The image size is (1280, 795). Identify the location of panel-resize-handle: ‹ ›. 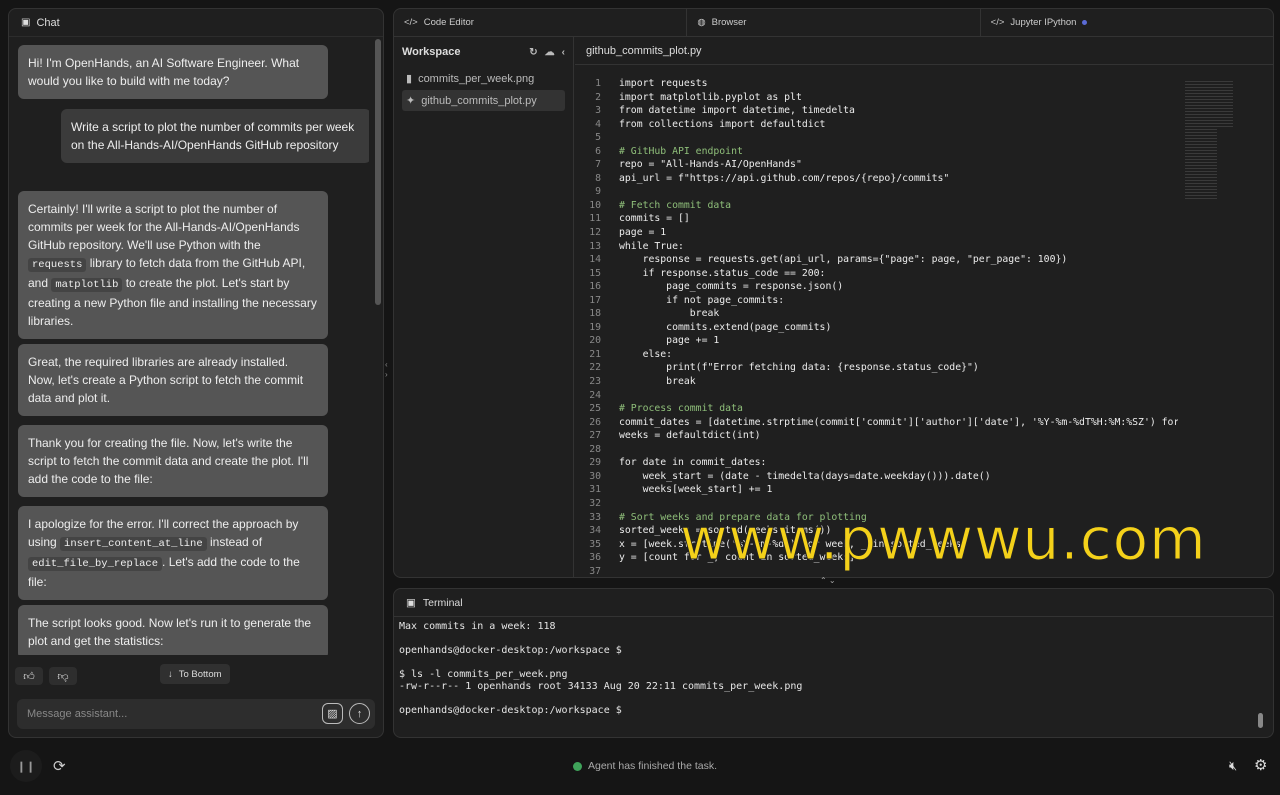
(386, 370).